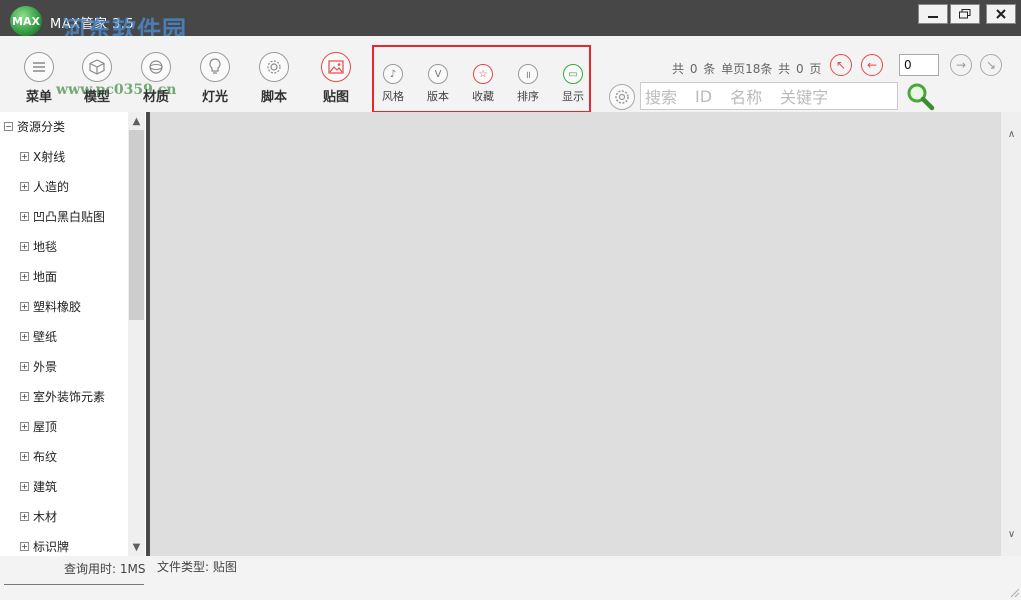 Image resolution: width=1021 pixels, height=600 pixels. I want to click on monitor-icon: ▭, so click(573, 74).